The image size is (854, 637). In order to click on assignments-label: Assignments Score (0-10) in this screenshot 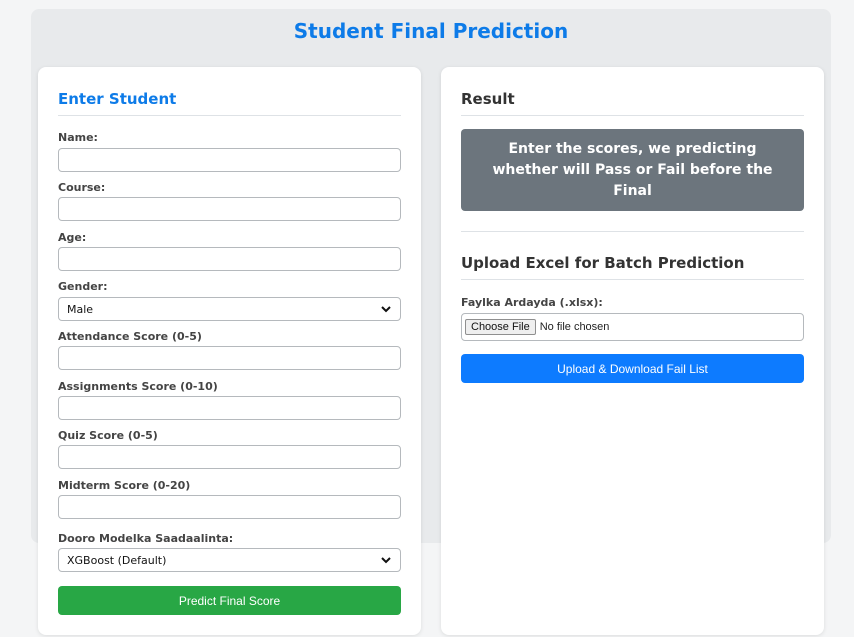, I will do `click(138, 386)`.